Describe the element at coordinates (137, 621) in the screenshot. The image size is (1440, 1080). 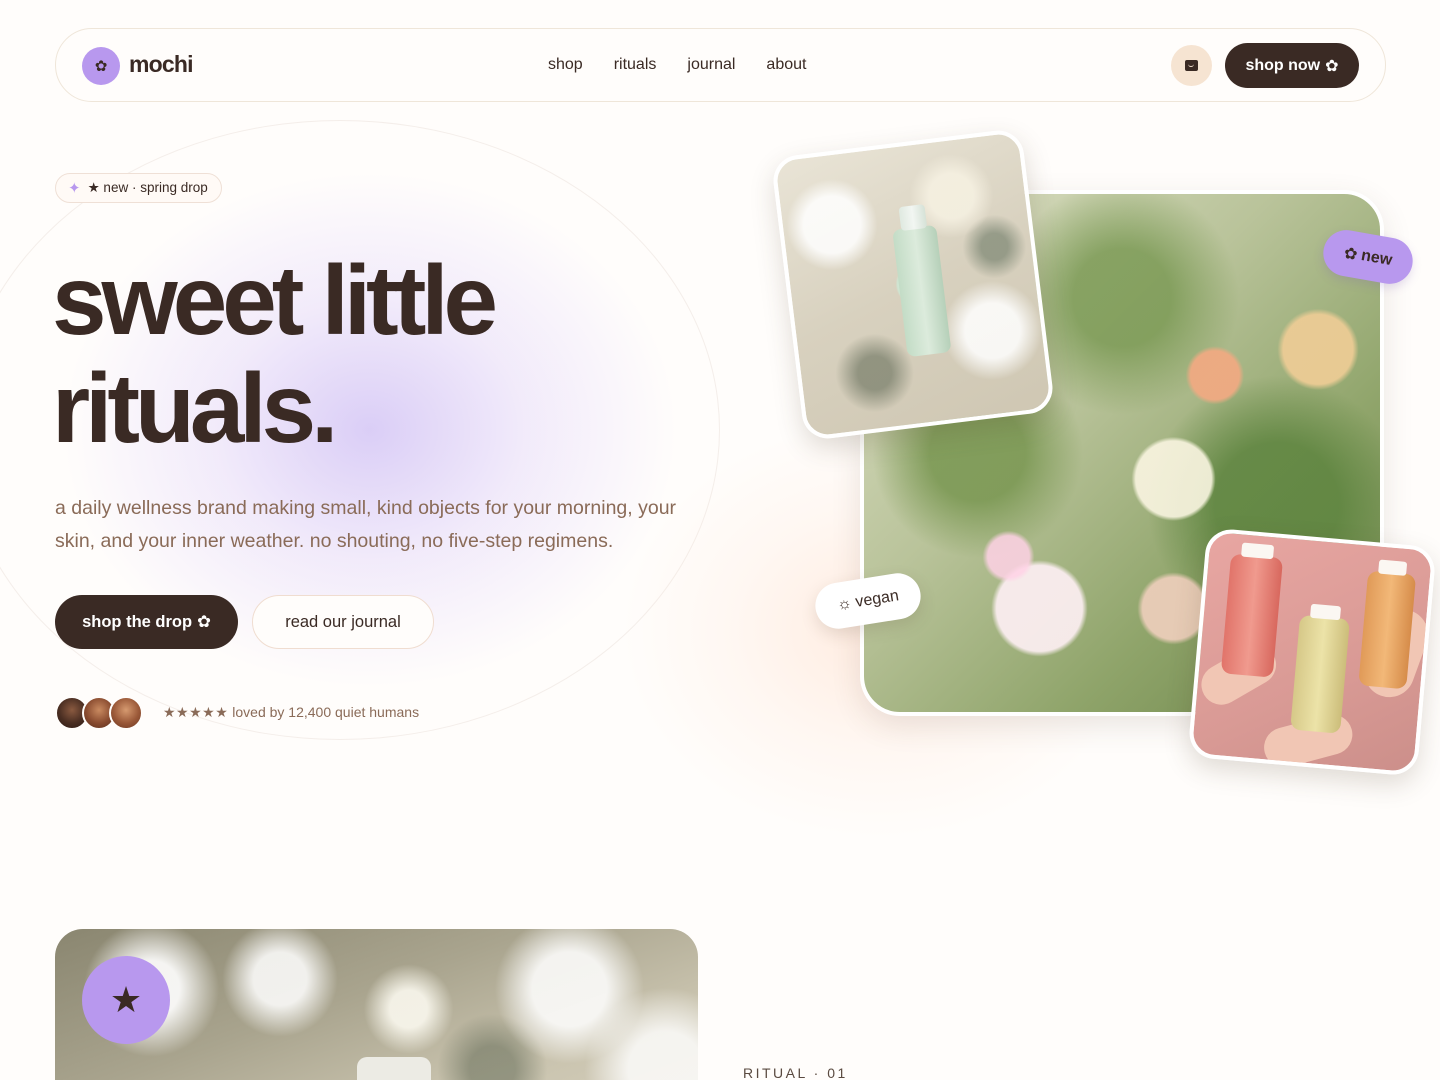
I see `shop-the-drop-label: shop the drop` at that location.